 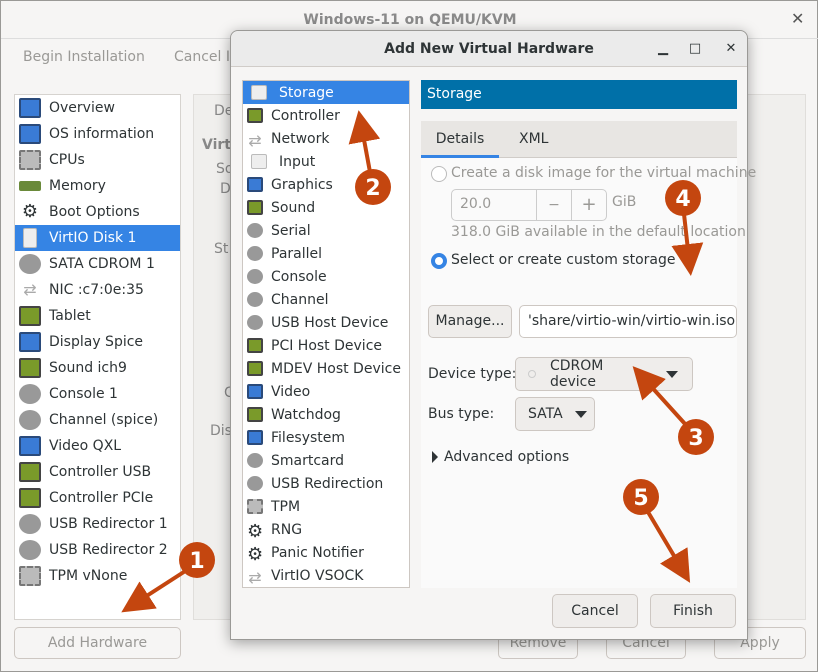 What do you see at coordinates (640, 498) in the screenshot?
I see `svg-text: 5` at bounding box center [640, 498].